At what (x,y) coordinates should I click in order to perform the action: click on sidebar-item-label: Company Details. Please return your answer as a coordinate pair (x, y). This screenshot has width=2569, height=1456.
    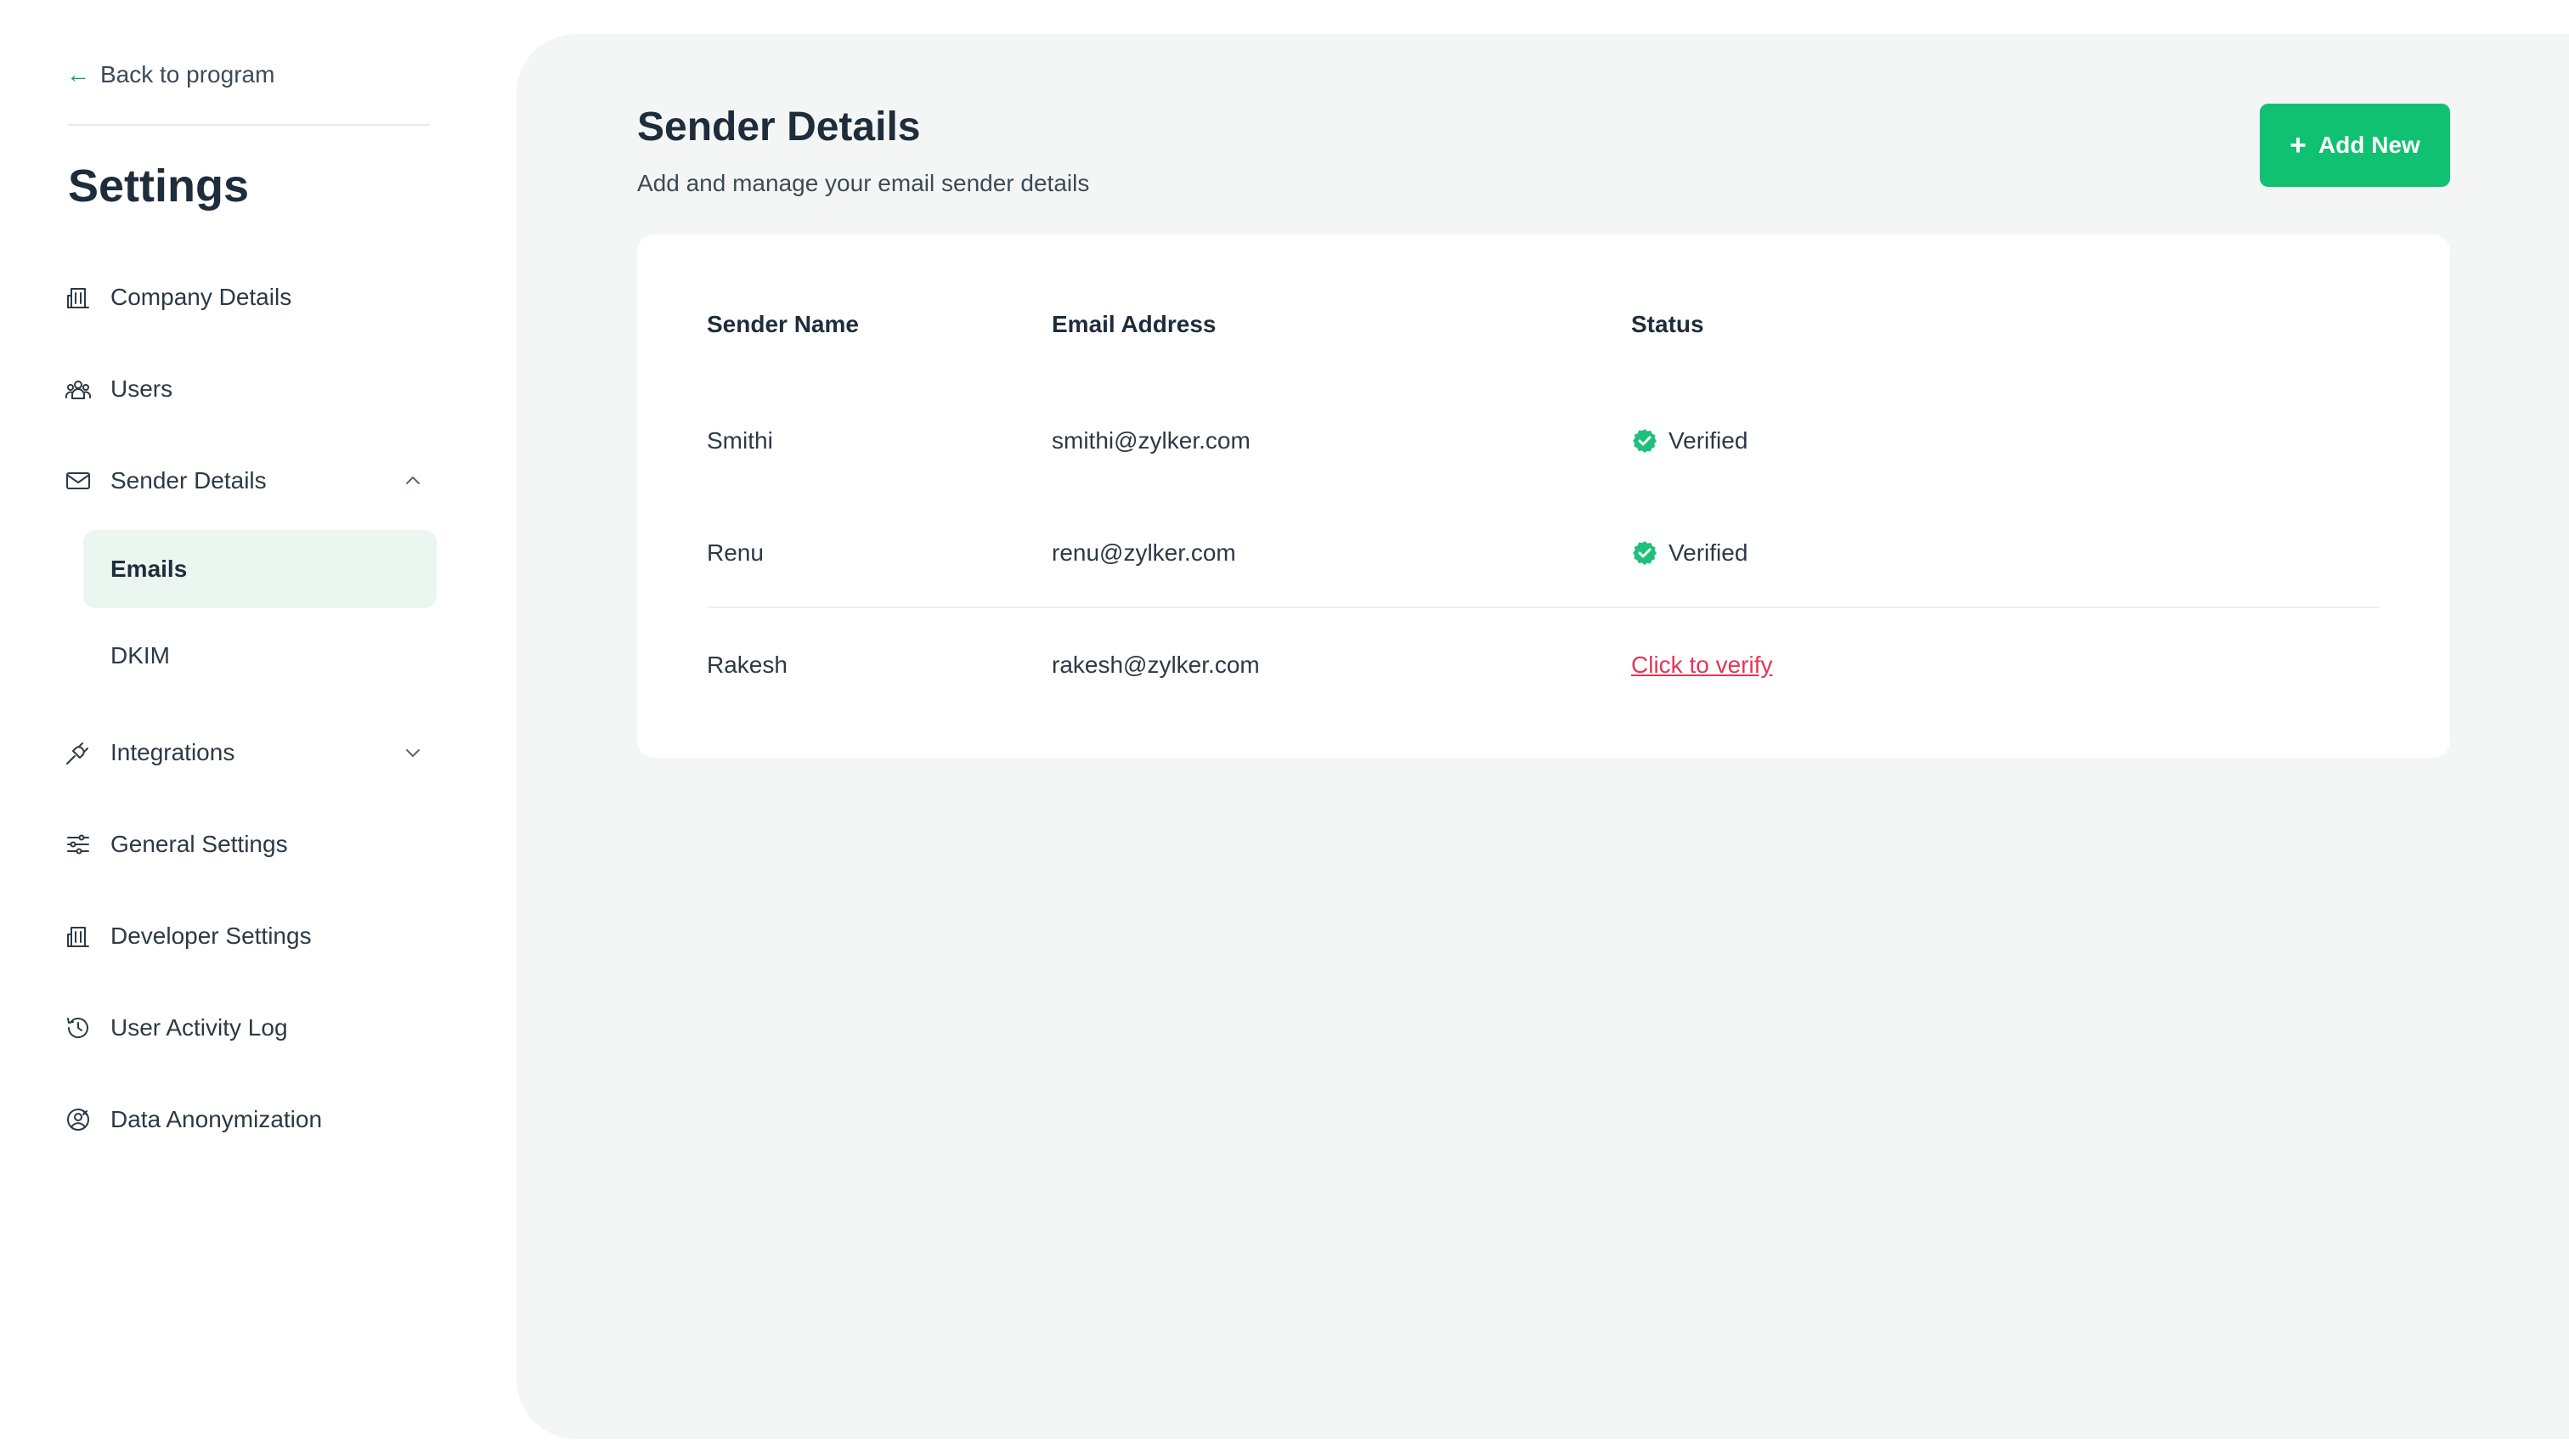
    Looking at the image, I should click on (201, 297).